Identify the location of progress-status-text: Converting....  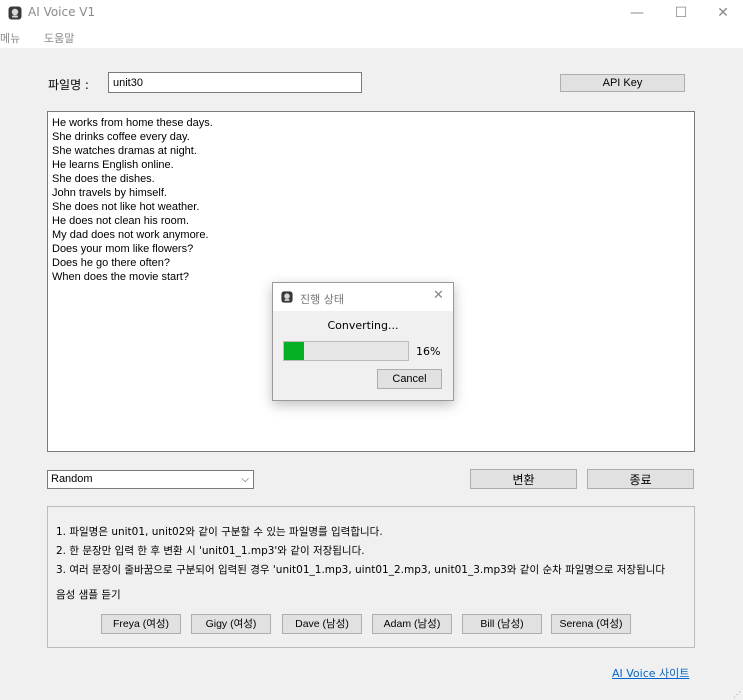
(363, 325).